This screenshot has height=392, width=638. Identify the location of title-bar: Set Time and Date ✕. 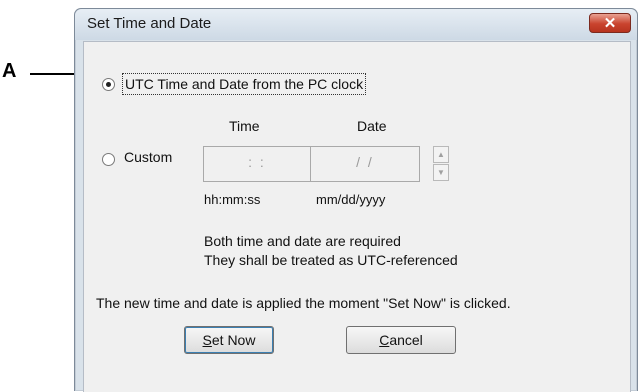
(356, 24).